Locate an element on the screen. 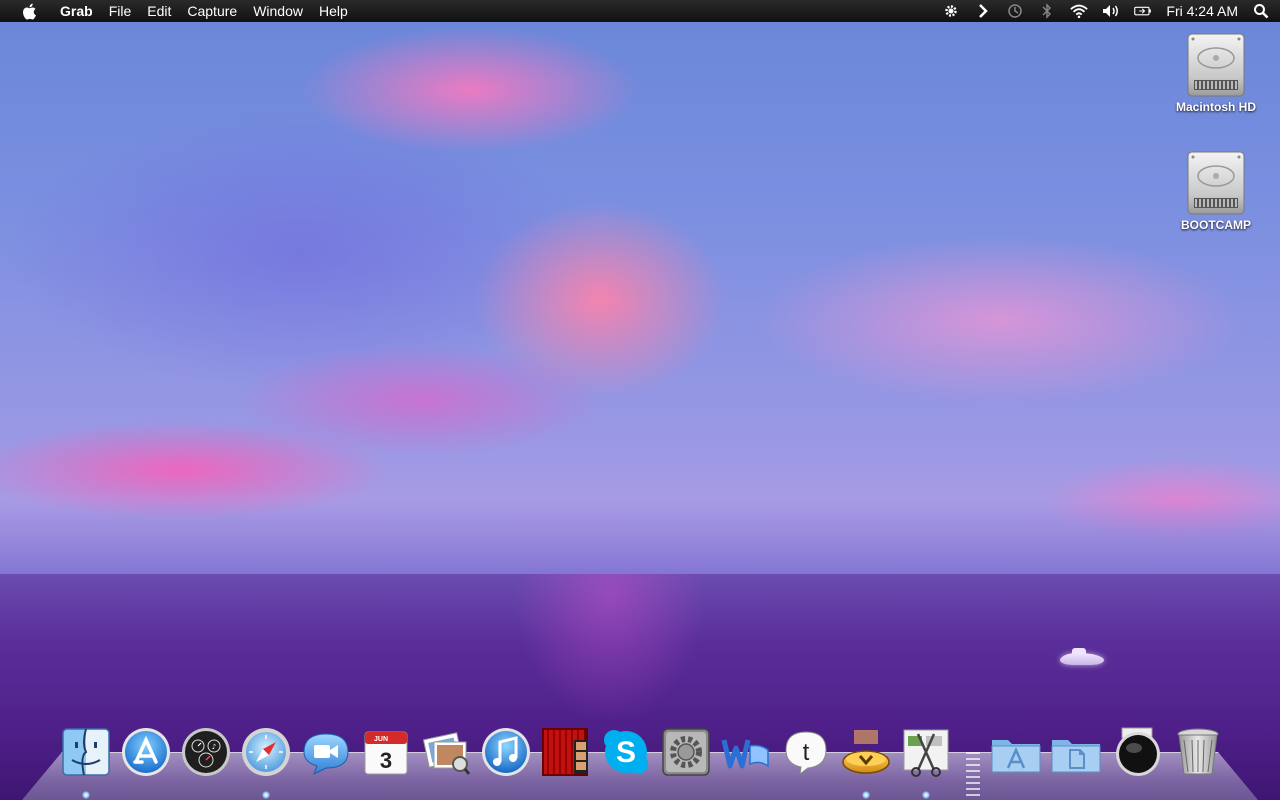  skype-icon: S is located at coordinates (626, 752).